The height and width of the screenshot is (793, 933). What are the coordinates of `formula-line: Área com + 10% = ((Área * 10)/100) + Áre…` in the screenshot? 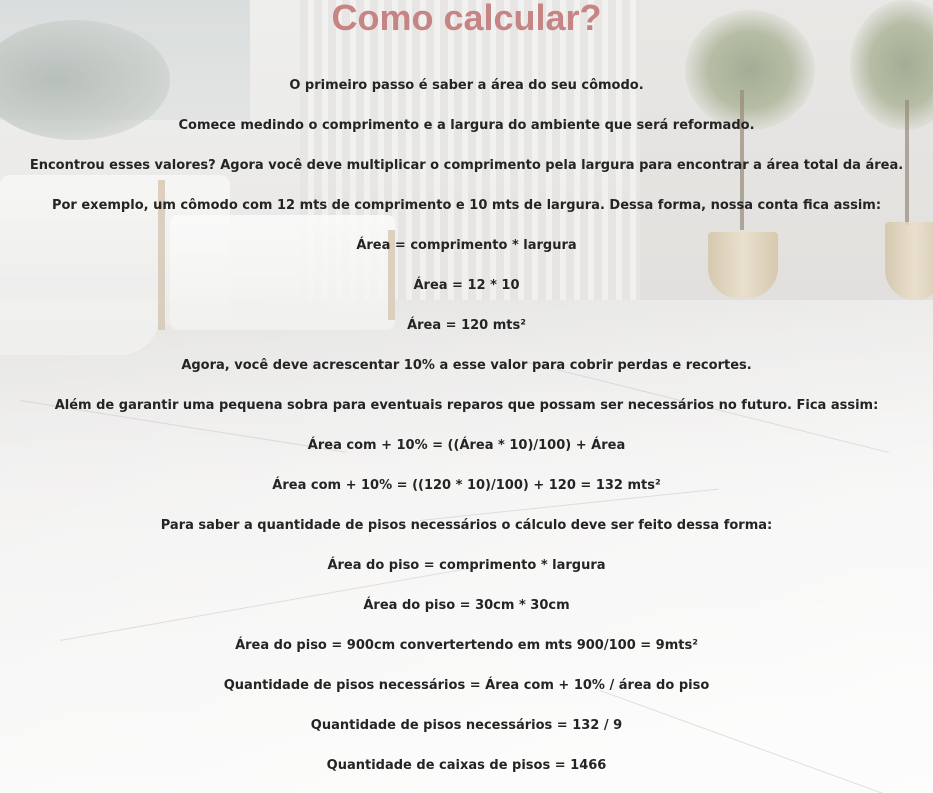 It's located at (466, 445).